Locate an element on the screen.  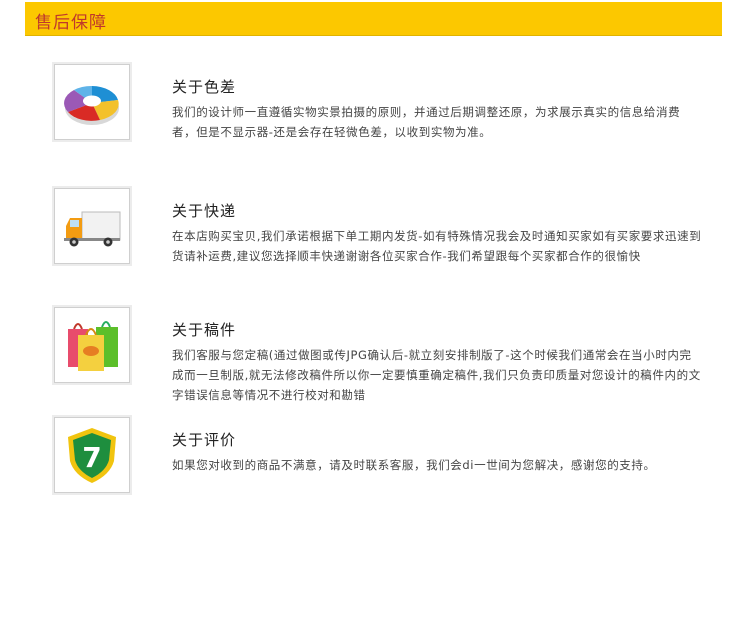
item-title: 关于色差 is located at coordinates (204, 87).